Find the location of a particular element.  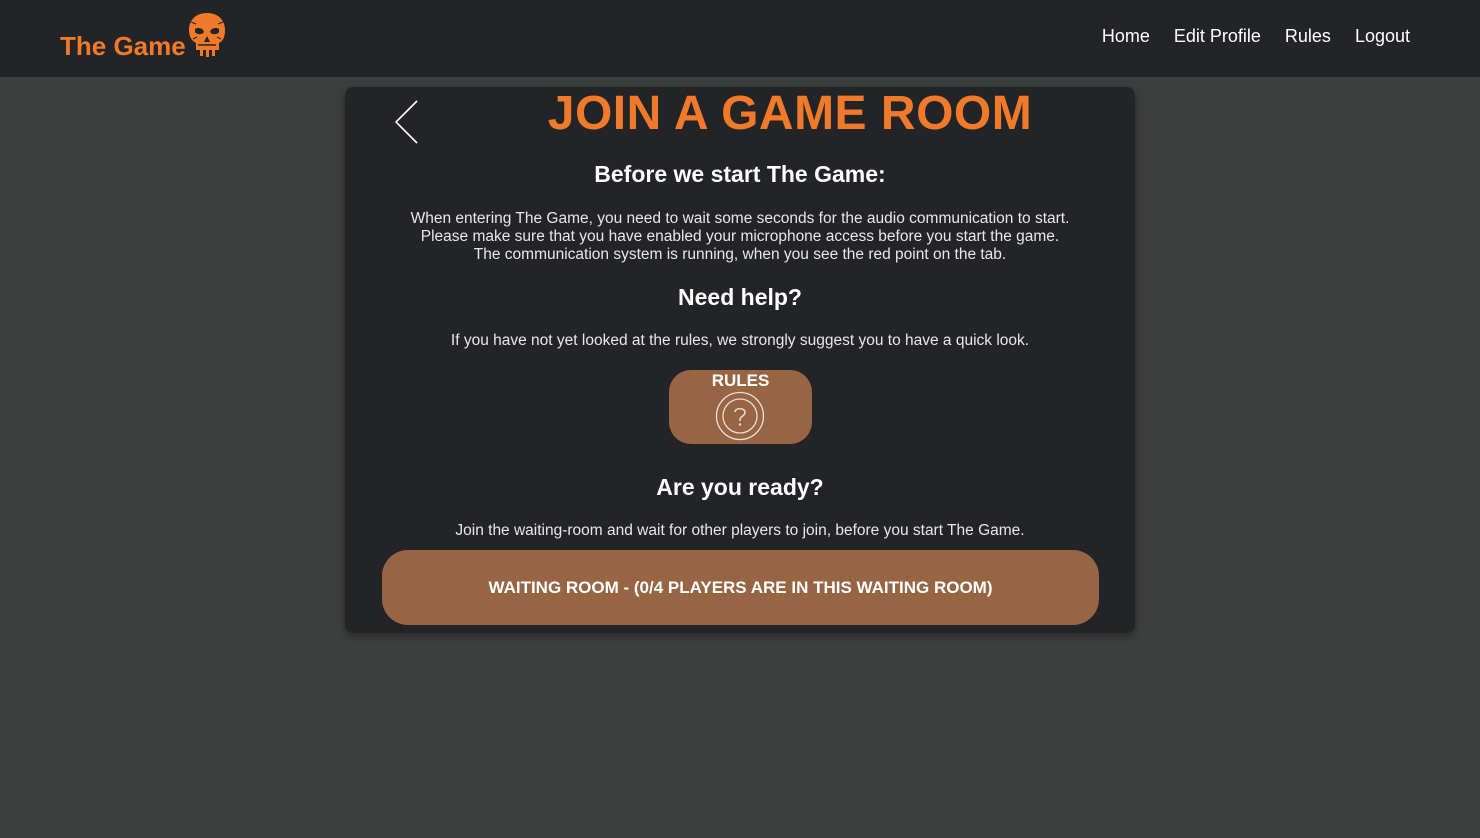

rules-button: RULES is located at coordinates (740, 407).